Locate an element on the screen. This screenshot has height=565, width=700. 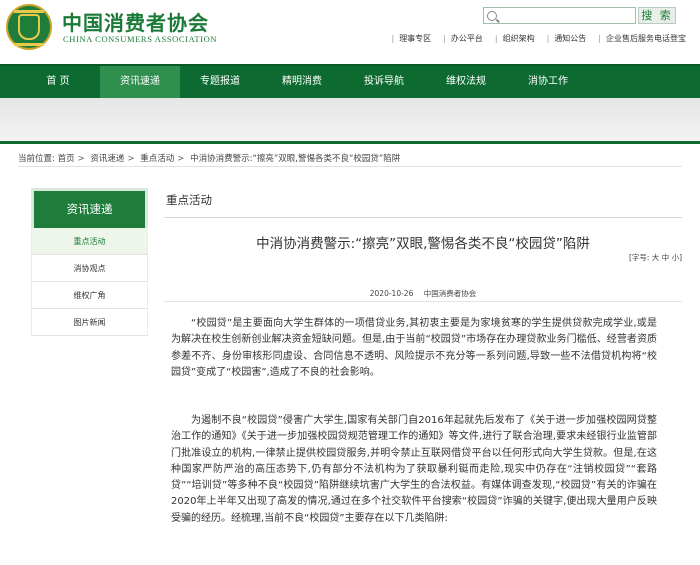
quick-link-office: | 办公平台 is located at coordinates (463, 38).